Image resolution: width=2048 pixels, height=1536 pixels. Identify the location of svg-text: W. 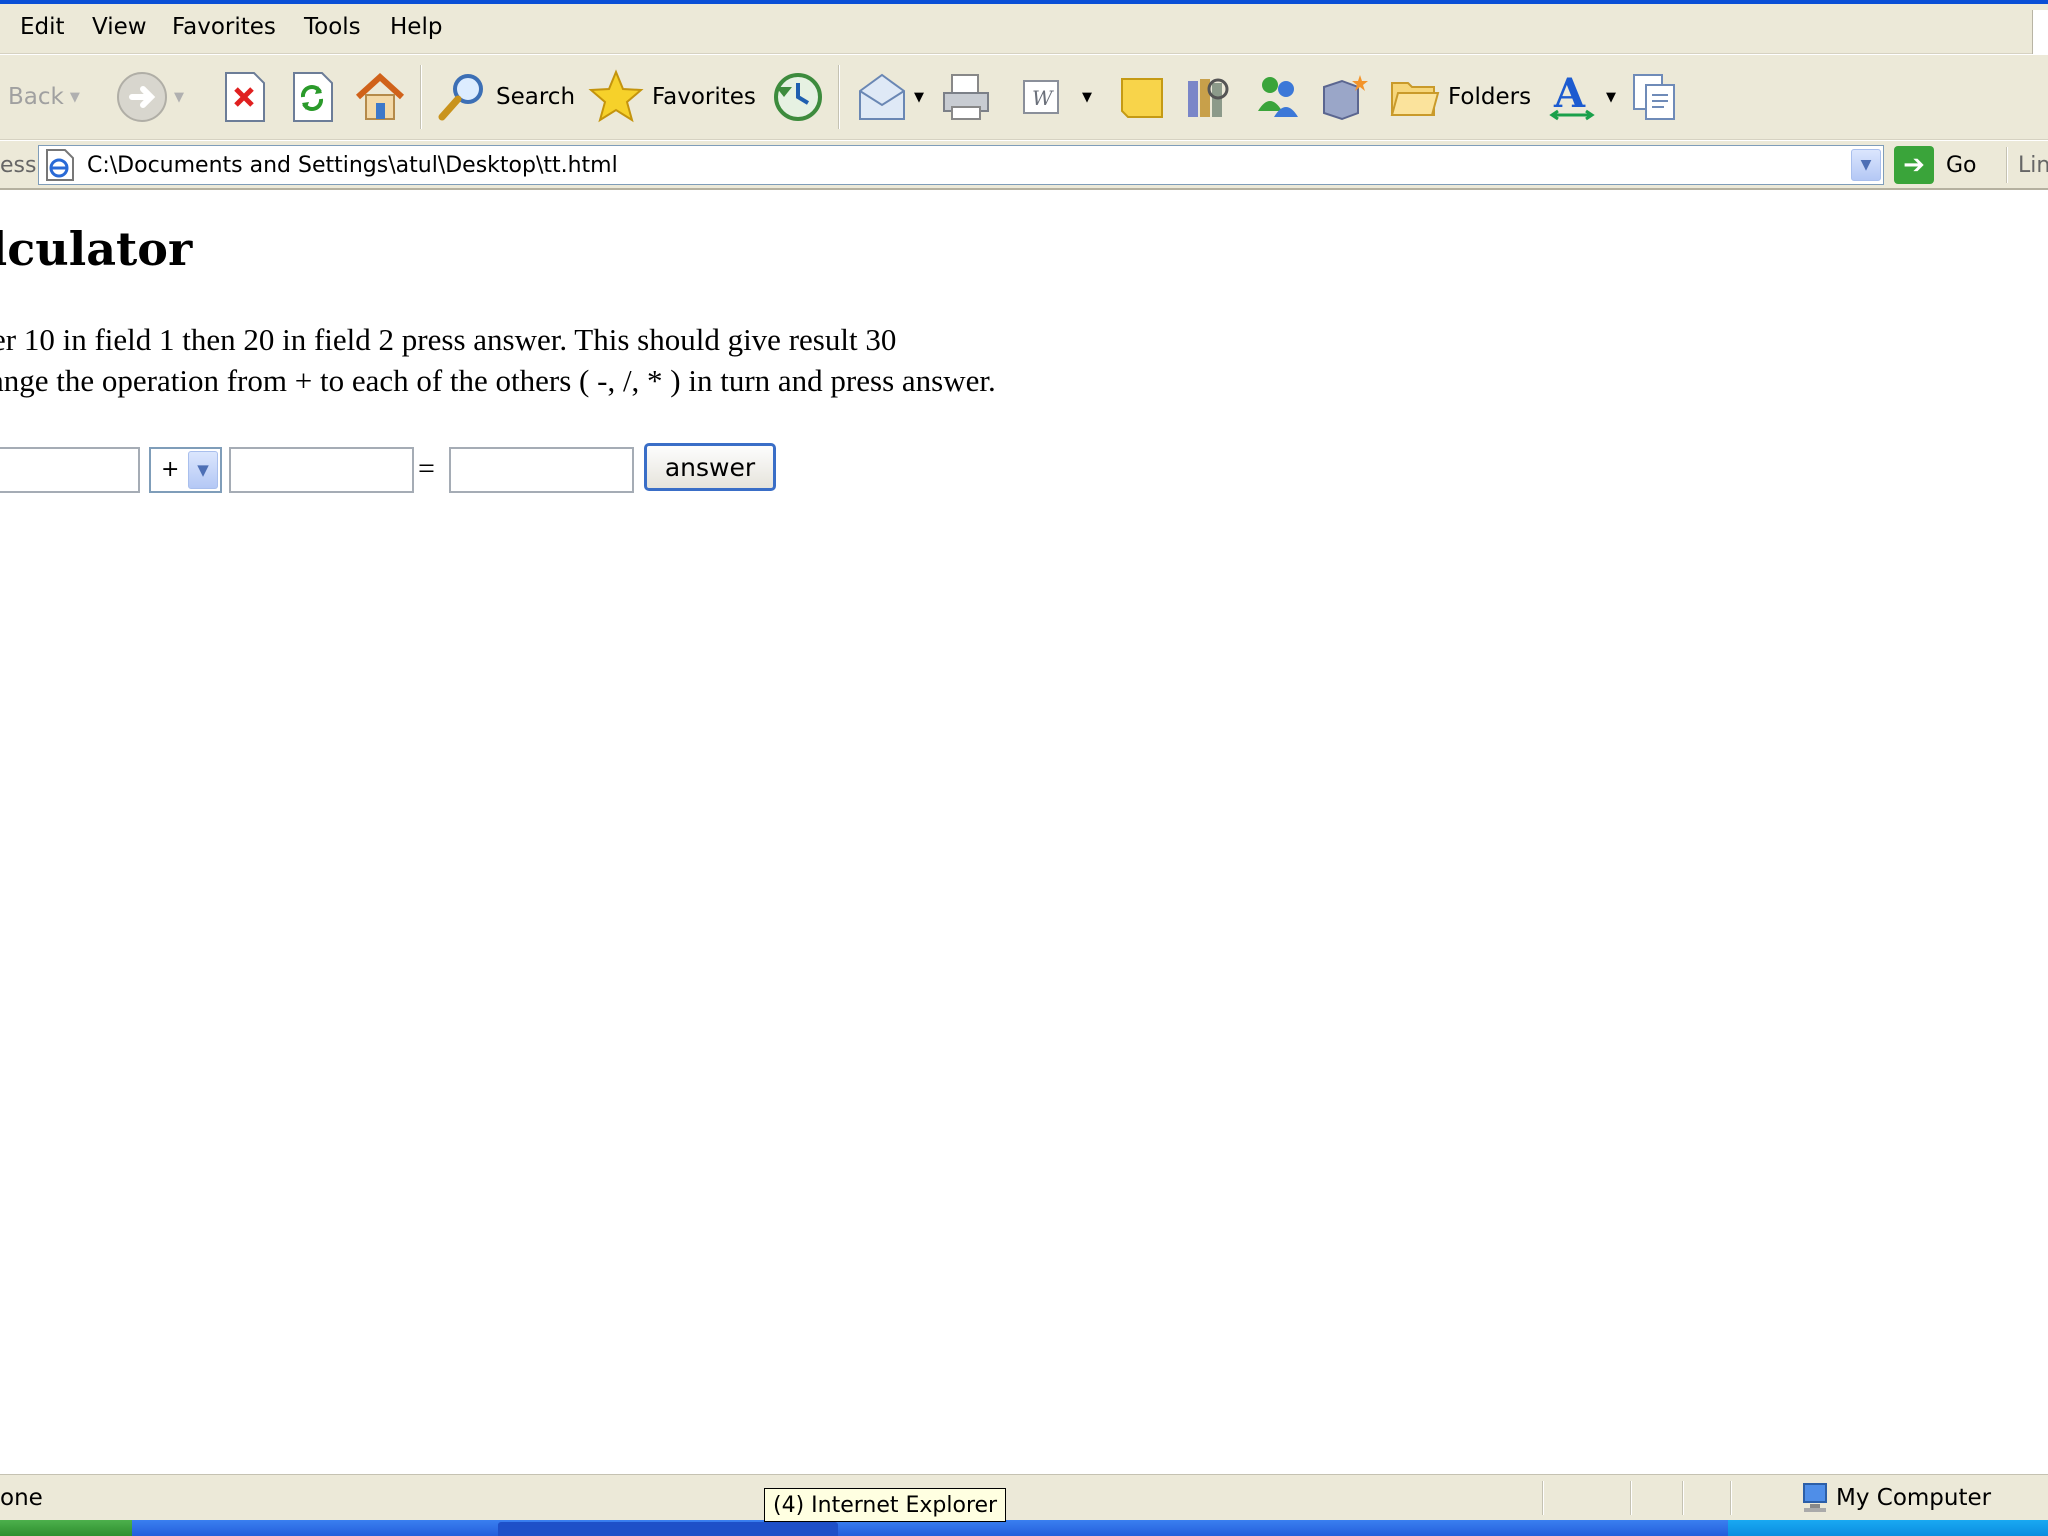
(1043, 98).